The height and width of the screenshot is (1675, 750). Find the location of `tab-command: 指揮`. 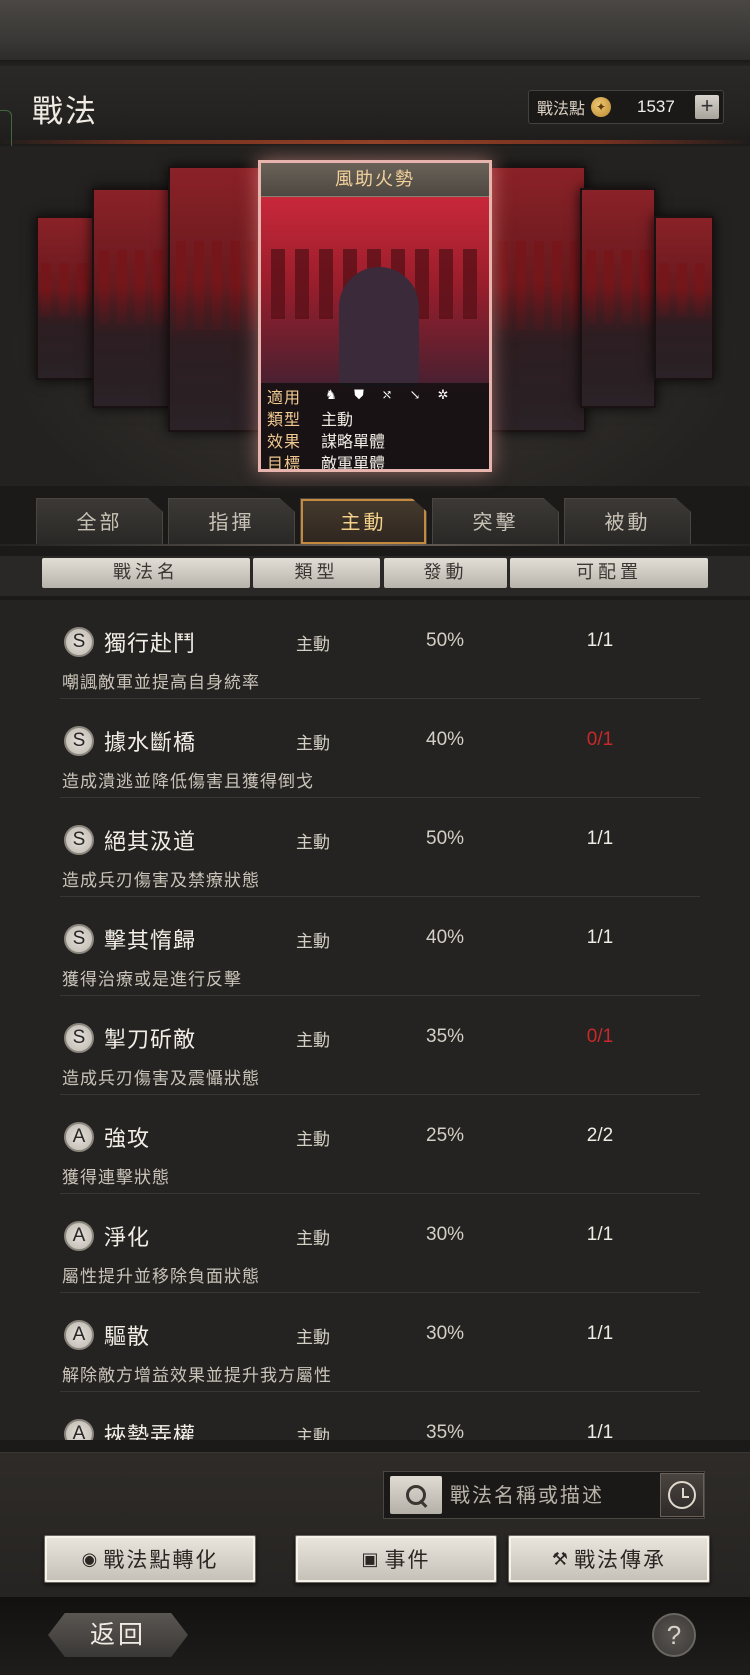

tab-command: 指揮 is located at coordinates (231, 521).